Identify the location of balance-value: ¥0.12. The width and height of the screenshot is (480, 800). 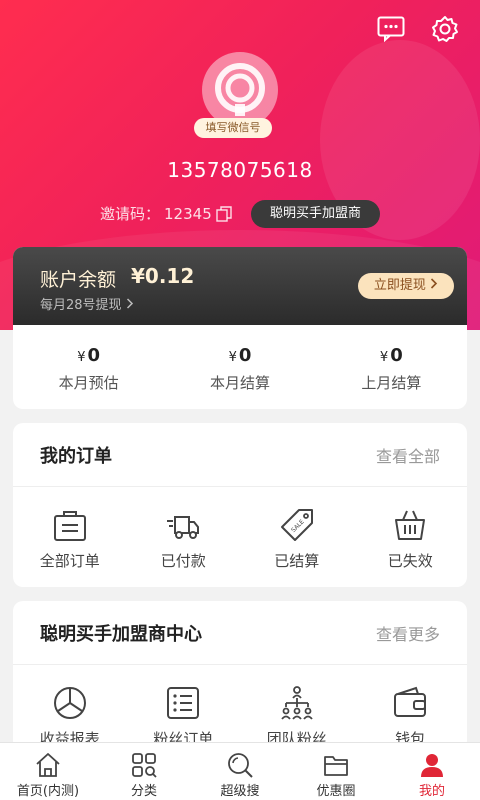
(163, 276).